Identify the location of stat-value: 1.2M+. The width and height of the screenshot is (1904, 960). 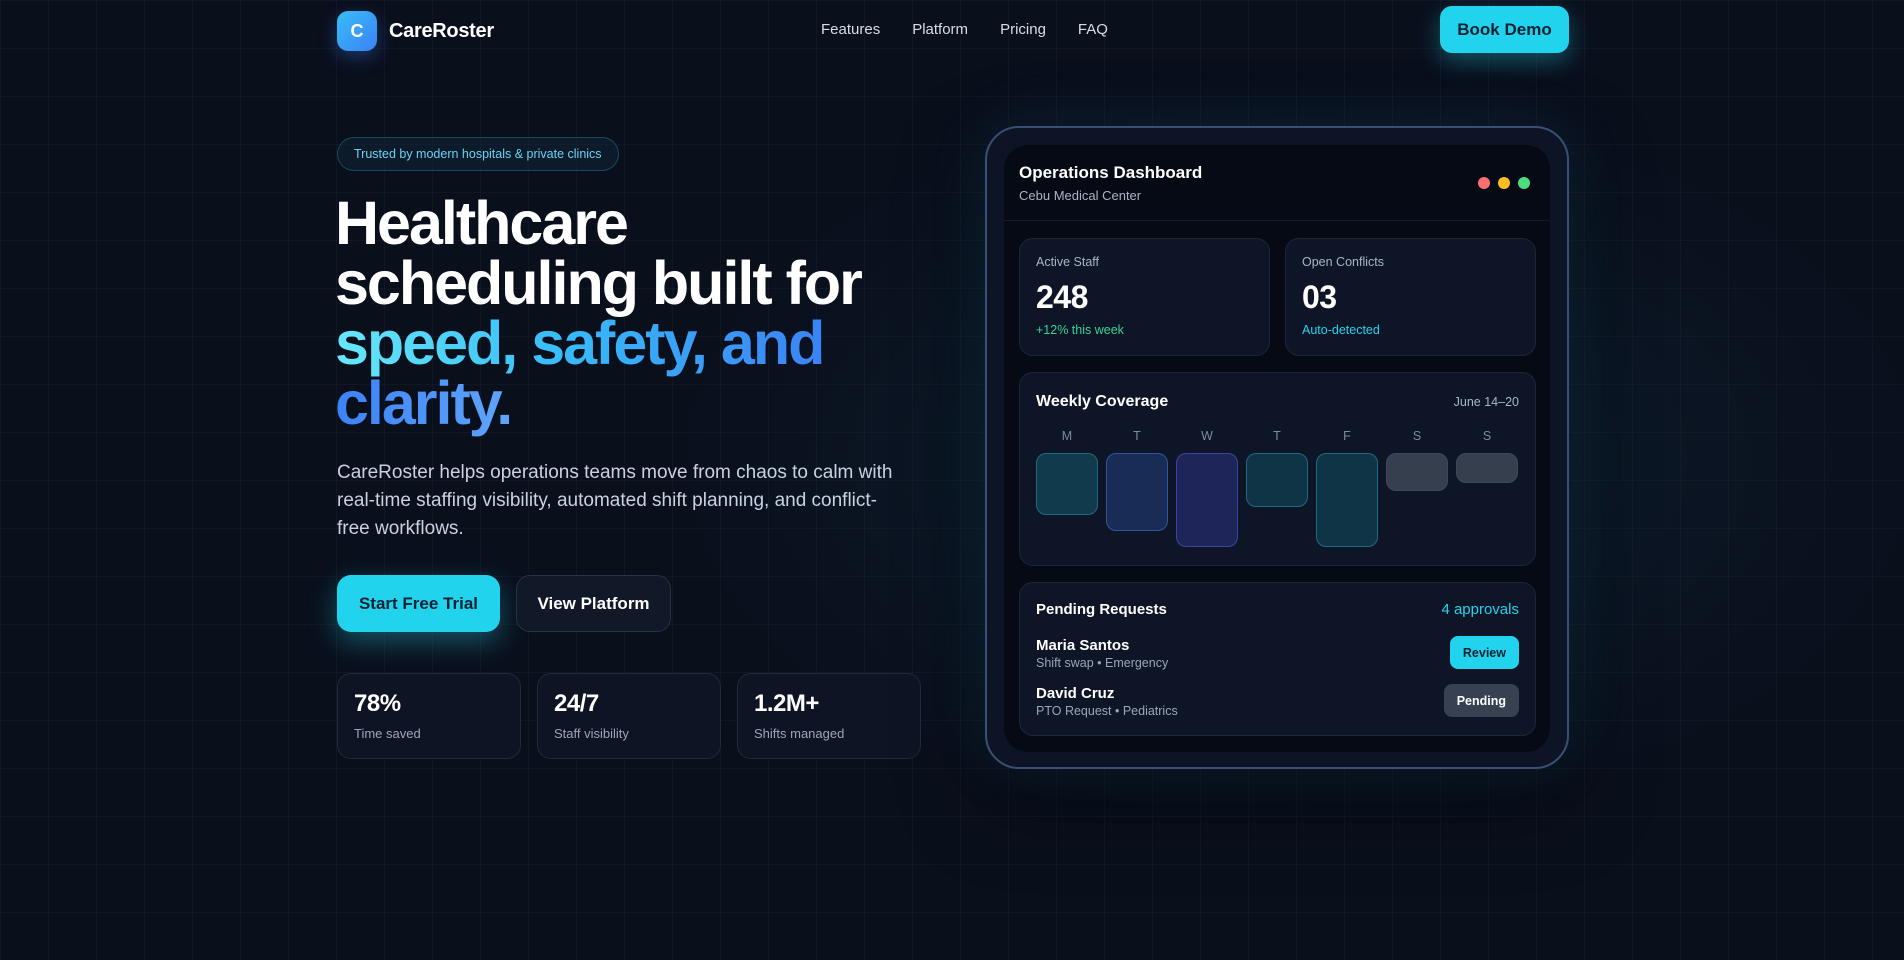
(786, 703).